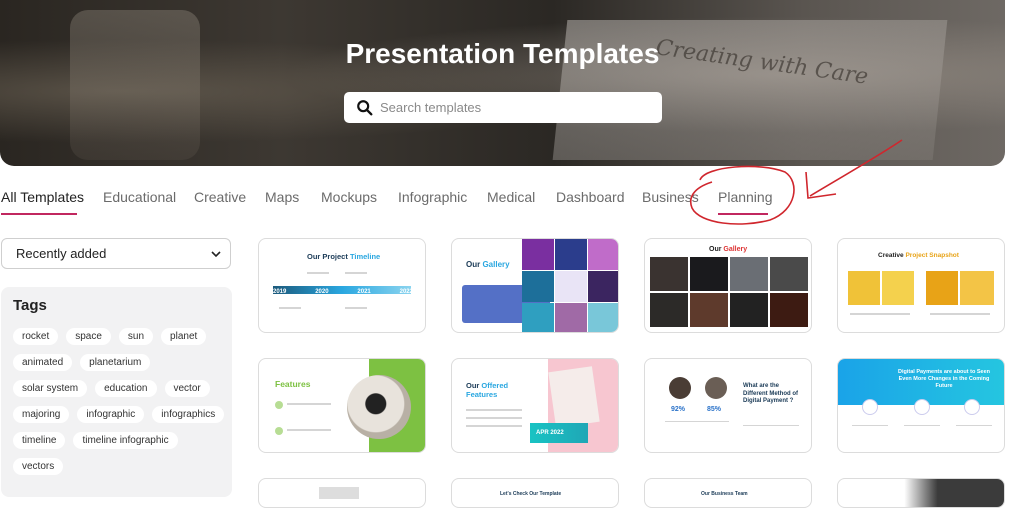 The height and width of the screenshot is (508, 1024). I want to click on tag-chip: planet, so click(184, 336).